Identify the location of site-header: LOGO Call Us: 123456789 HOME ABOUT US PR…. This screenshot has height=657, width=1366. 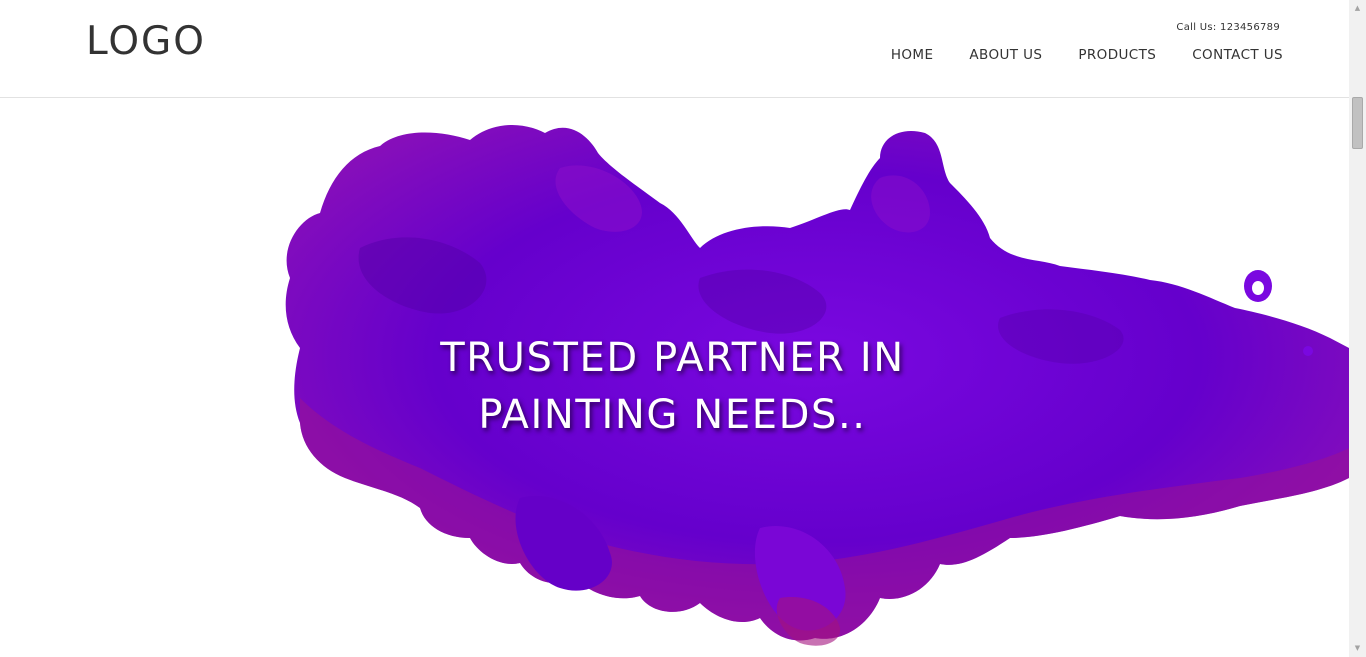
(674, 49).